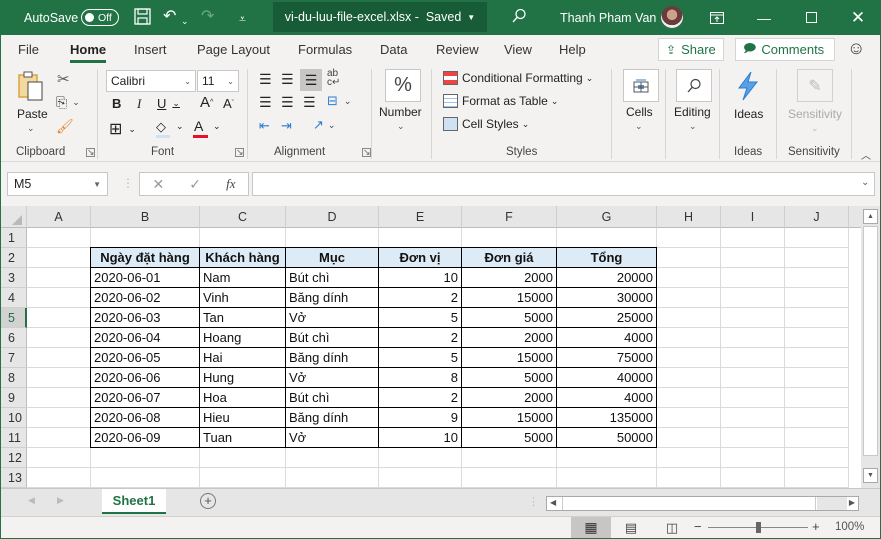 Image resolution: width=881 pixels, height=539 pixels. What do you see at coordinates (366, 152) in the screenshot?
I see `alignment-launcher-icon: ↘` at bounding box center [366, 152].